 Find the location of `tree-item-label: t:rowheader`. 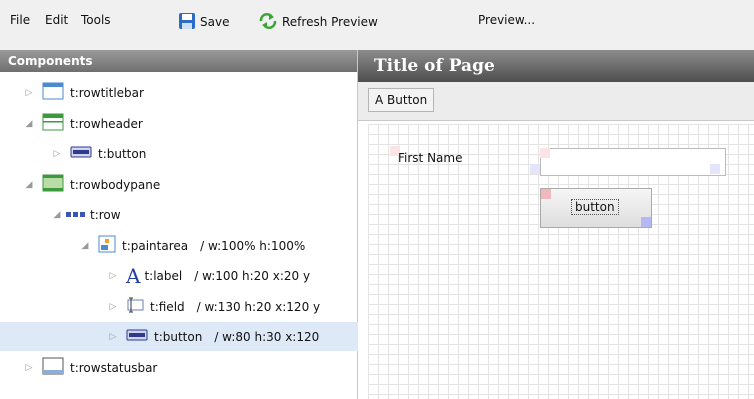

tree-item-label: t:rowheader is located at coordinates (106, 123).